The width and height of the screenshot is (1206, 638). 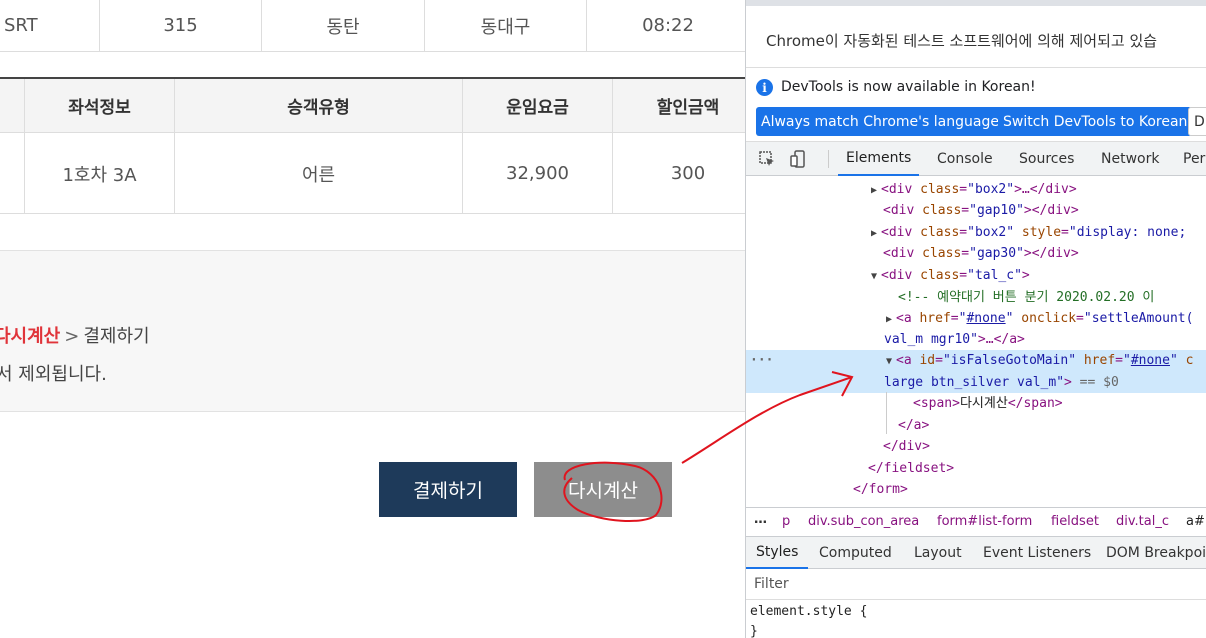 What do you see at coordinates (688, 108) in the screenshot?
I see `fare-header-discount: 할인금액` at bounding box center [688, 108].